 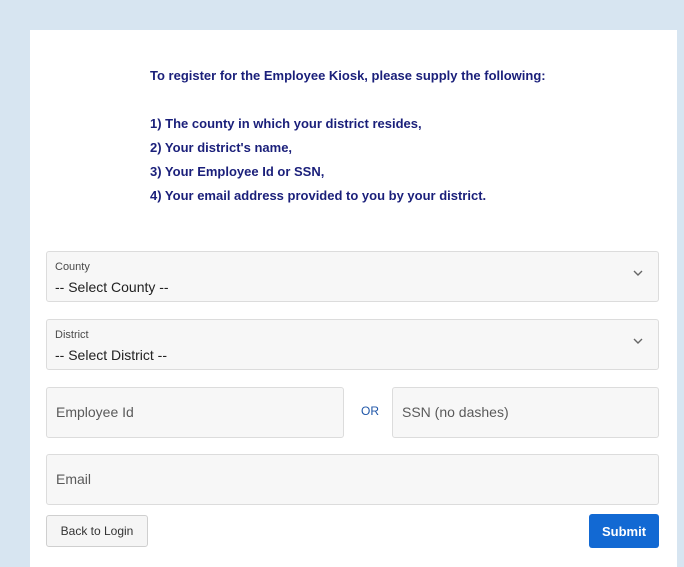 What do you see at coordinates (352, 344) in the screenshot?
I see `district-select: District -- Select District --` at bounding box center [352, 344].